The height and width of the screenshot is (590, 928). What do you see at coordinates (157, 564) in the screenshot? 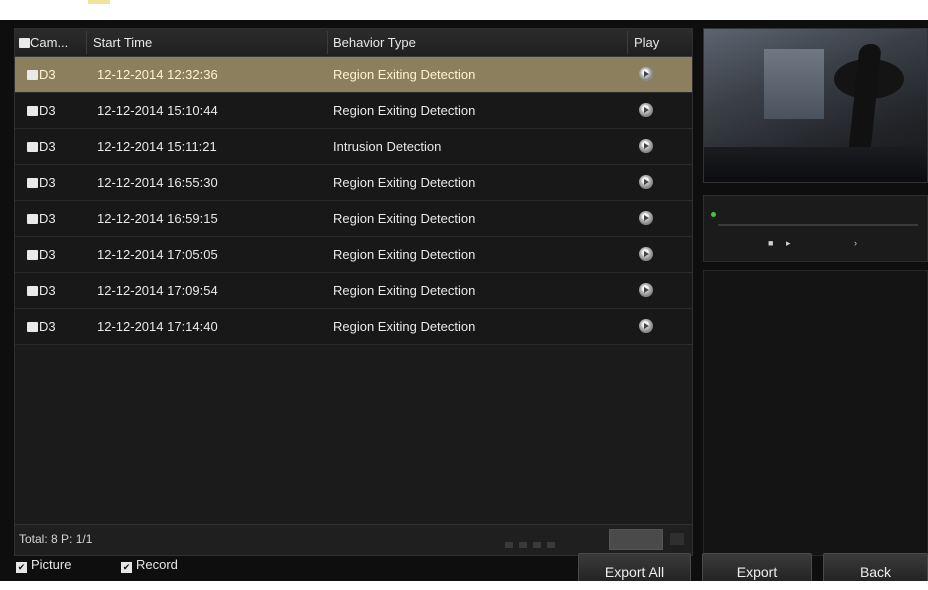
I see `record-option-label: Record` at bounding box center [157, 564].